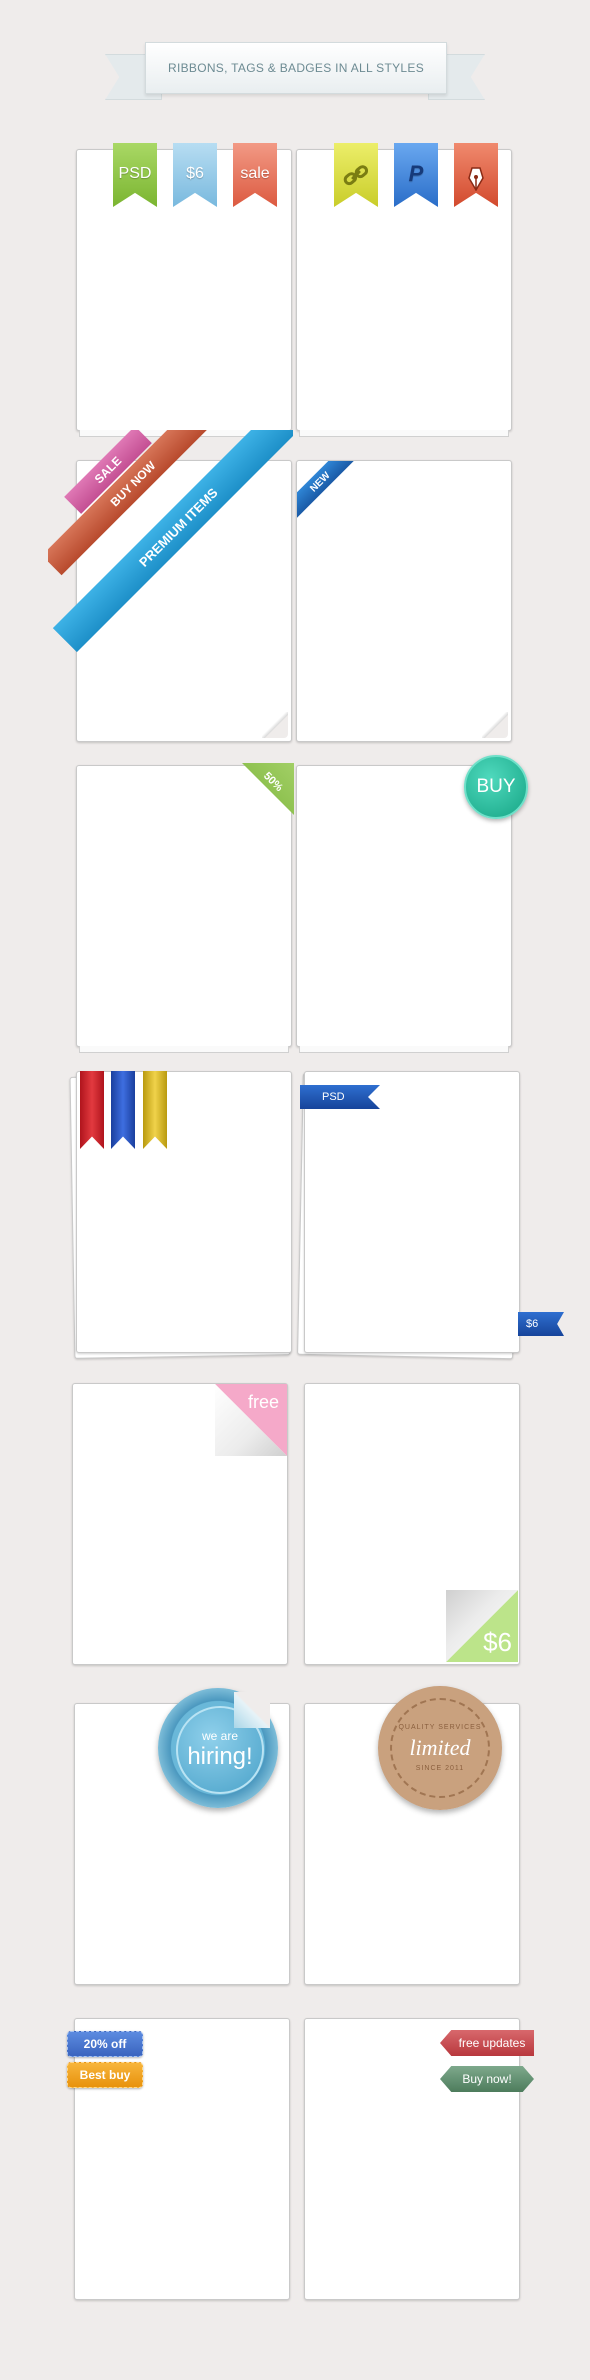  I want to click on ribbon-psd-label: PSD, so click(135, 173).